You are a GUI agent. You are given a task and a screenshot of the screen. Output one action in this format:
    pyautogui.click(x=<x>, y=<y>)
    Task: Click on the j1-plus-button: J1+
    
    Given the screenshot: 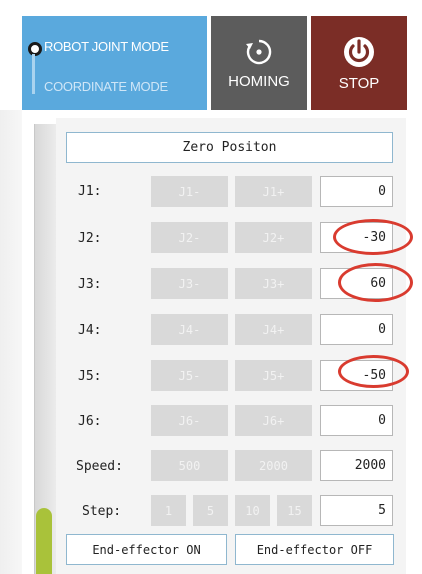 What is the action you would take?
    pyautogui.click(x=273, y=191)
    